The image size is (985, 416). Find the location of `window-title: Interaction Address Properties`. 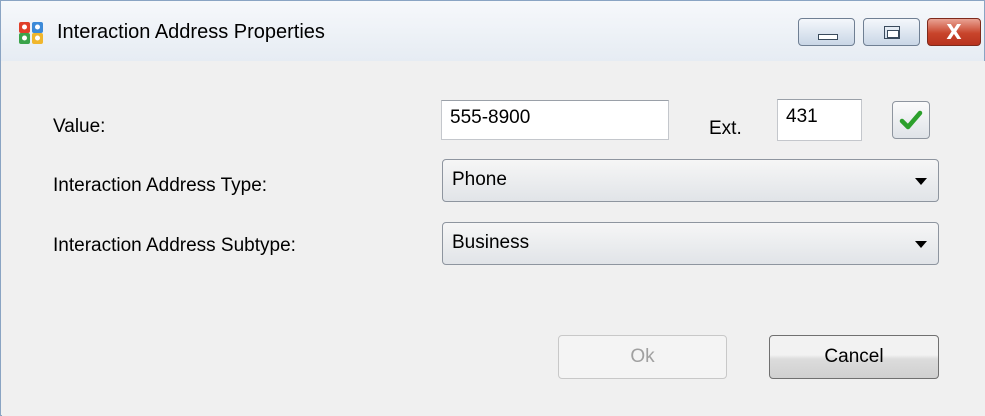

window-title: Interaction Address Properties is located at coordinates (191, 32).